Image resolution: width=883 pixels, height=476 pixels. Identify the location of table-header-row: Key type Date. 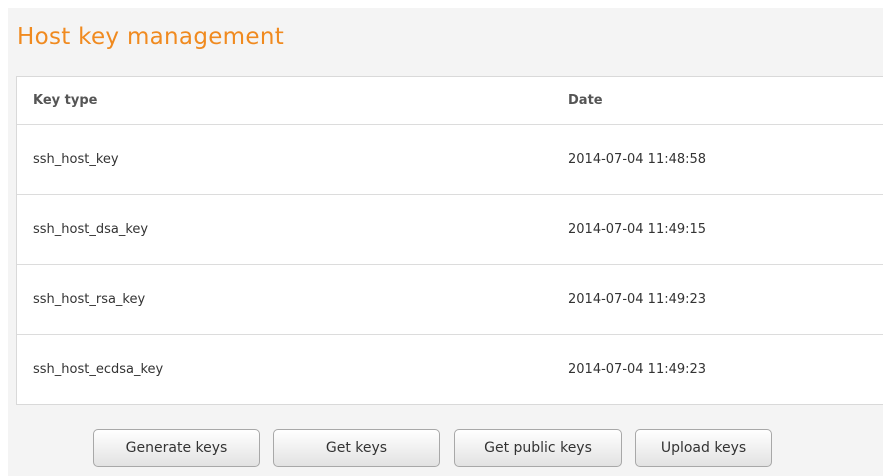
(450, 100).